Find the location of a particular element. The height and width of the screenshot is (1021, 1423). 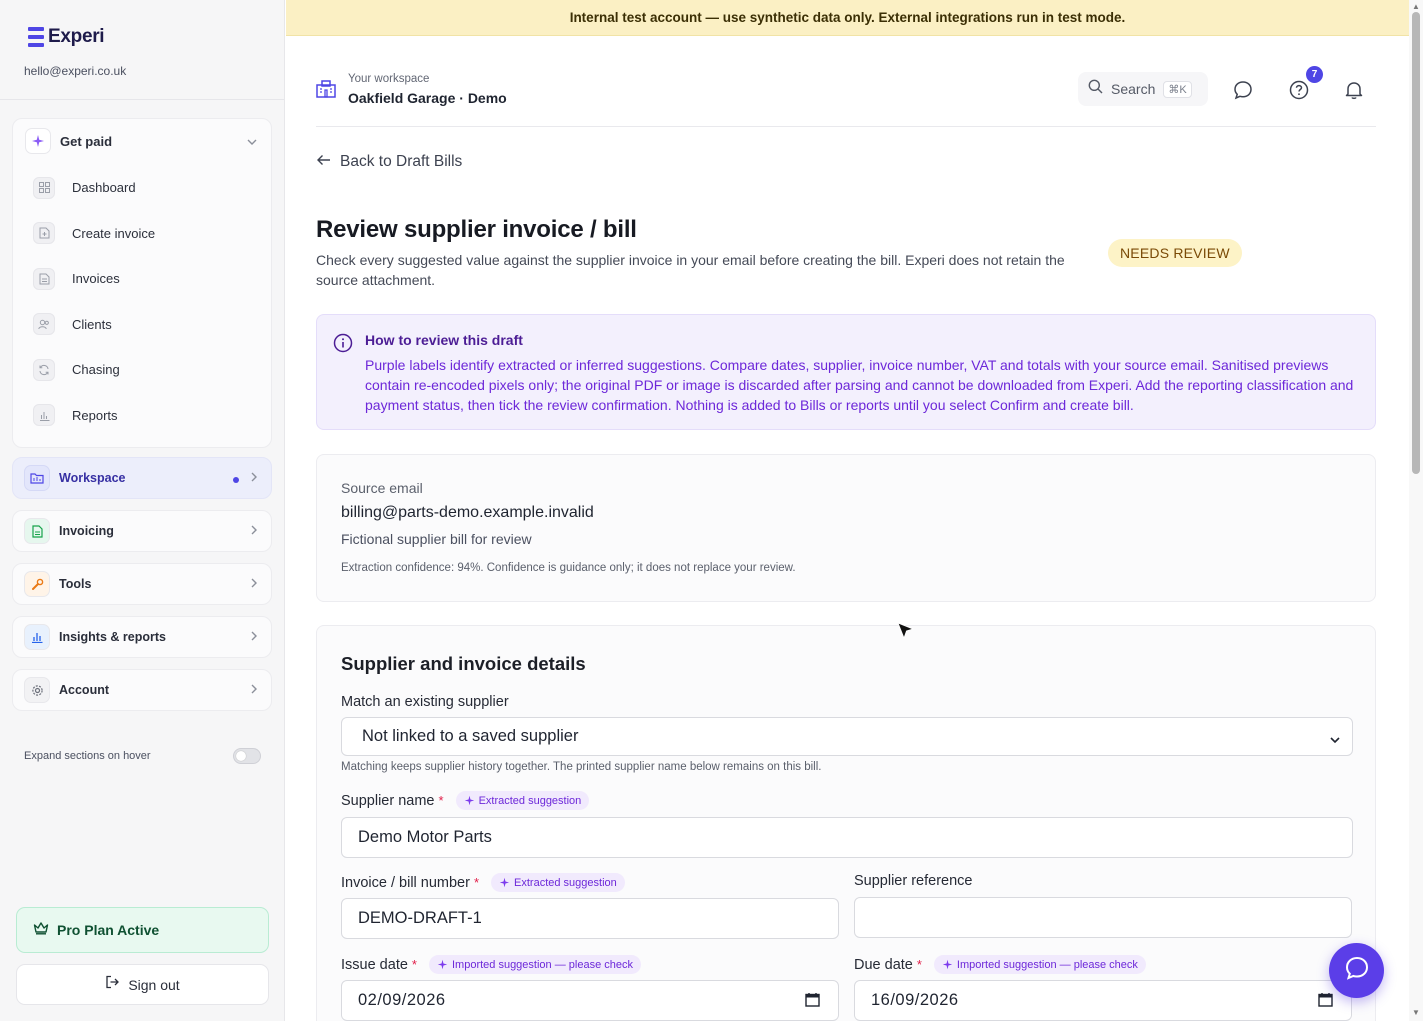

bell-icon is located at coordinates (1354, 90).